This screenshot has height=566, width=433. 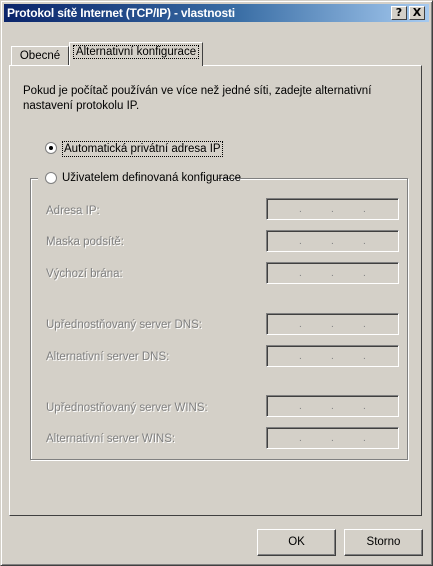 What do you see at coordinates (399, 13) in the screenshot?
I see `help-button: ?` at bounding box center [399, 13].